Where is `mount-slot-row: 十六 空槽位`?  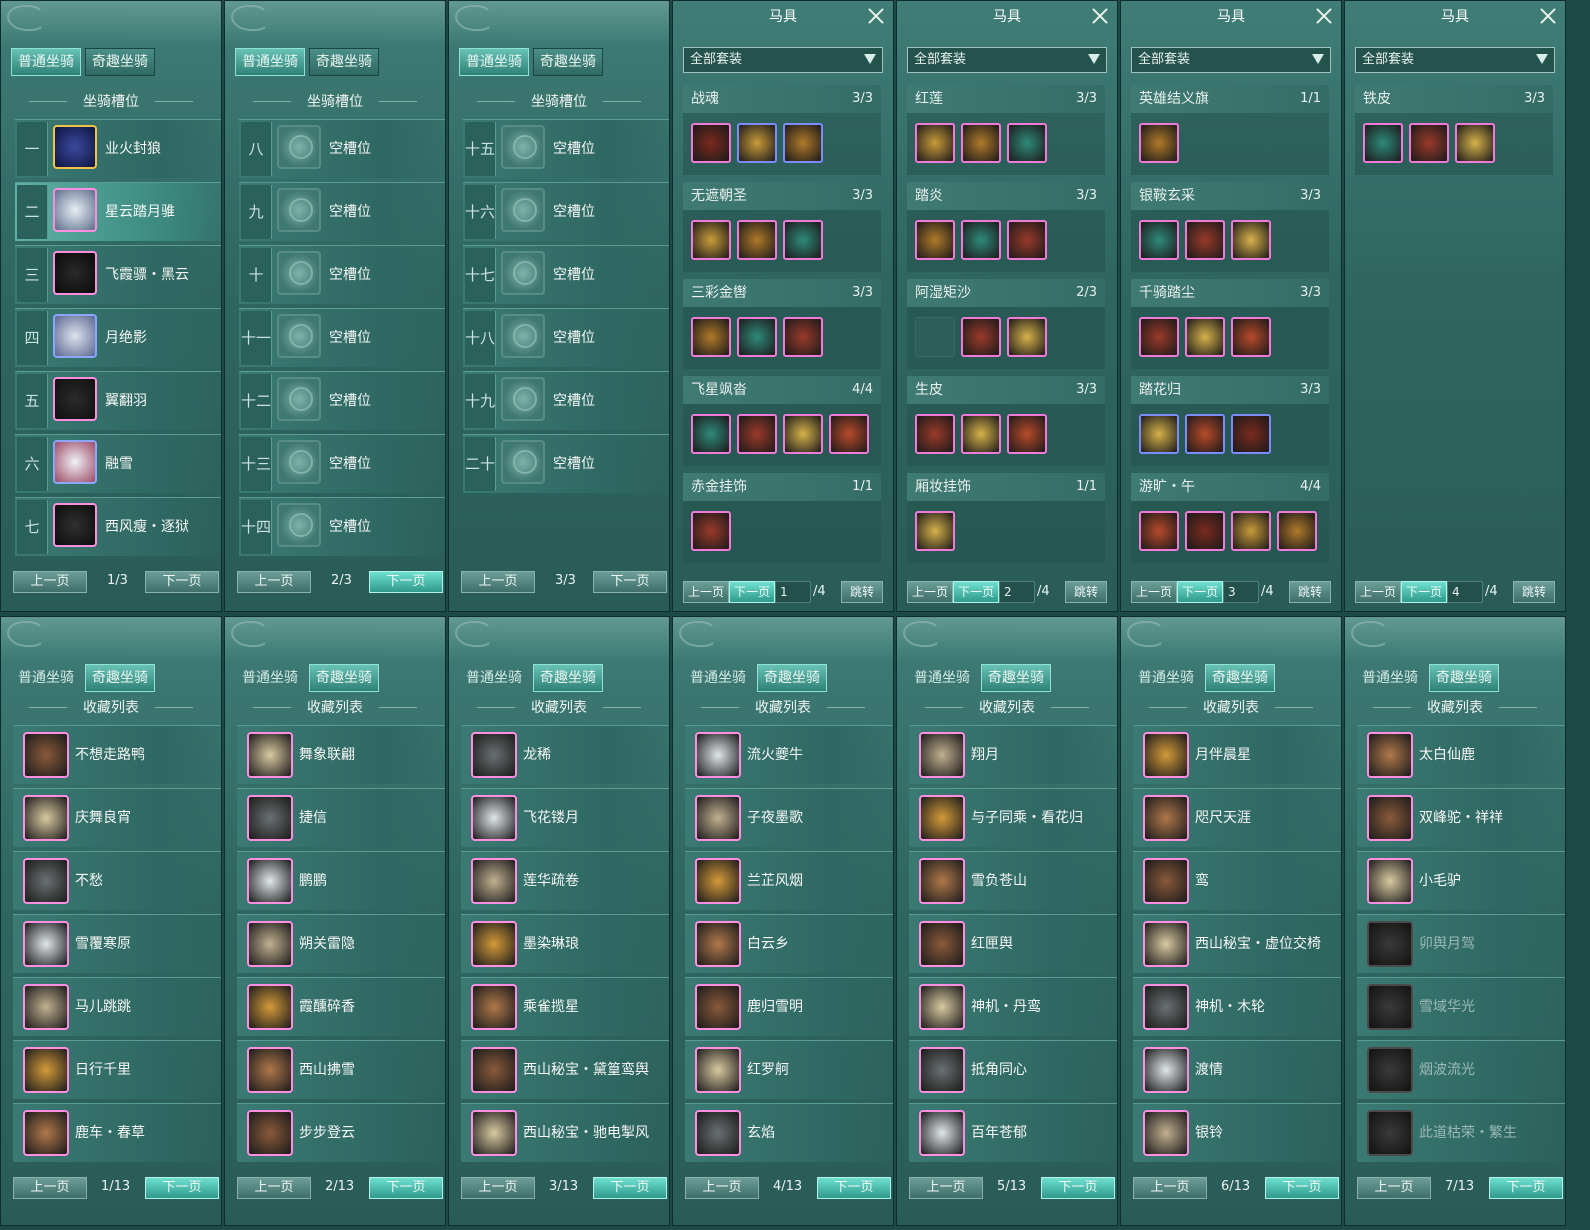 mount-slot-row: 十六 空槽位 is located at coordinates (566, 211).